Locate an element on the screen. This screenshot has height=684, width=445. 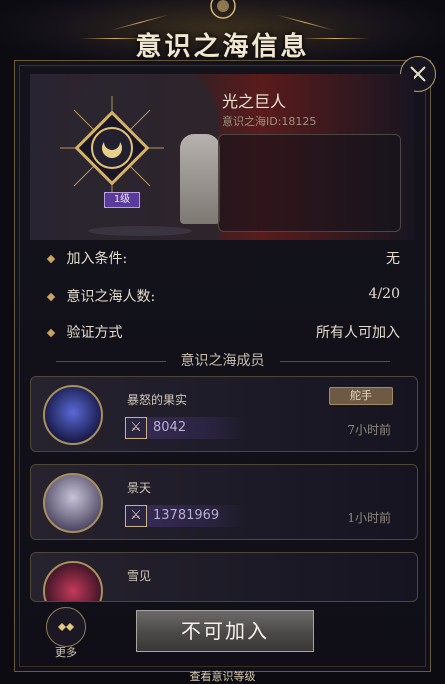
member-last-online: 1小时前 is located at coordinates (369, 518).